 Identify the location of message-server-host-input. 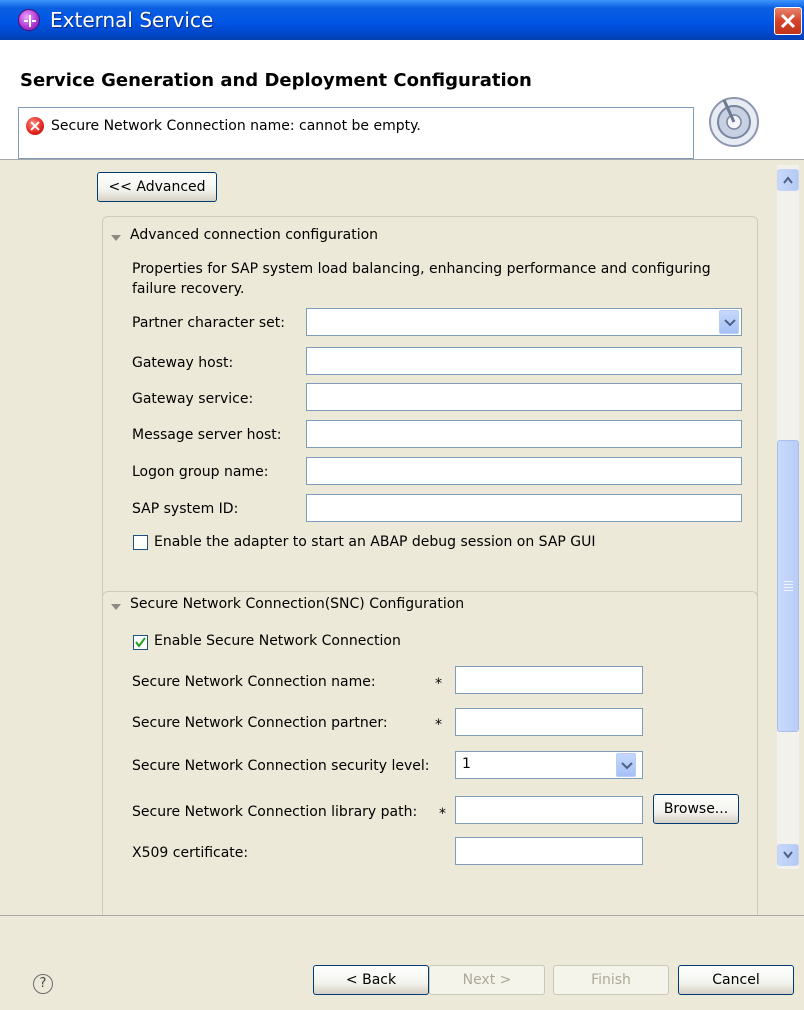
(524, 434).